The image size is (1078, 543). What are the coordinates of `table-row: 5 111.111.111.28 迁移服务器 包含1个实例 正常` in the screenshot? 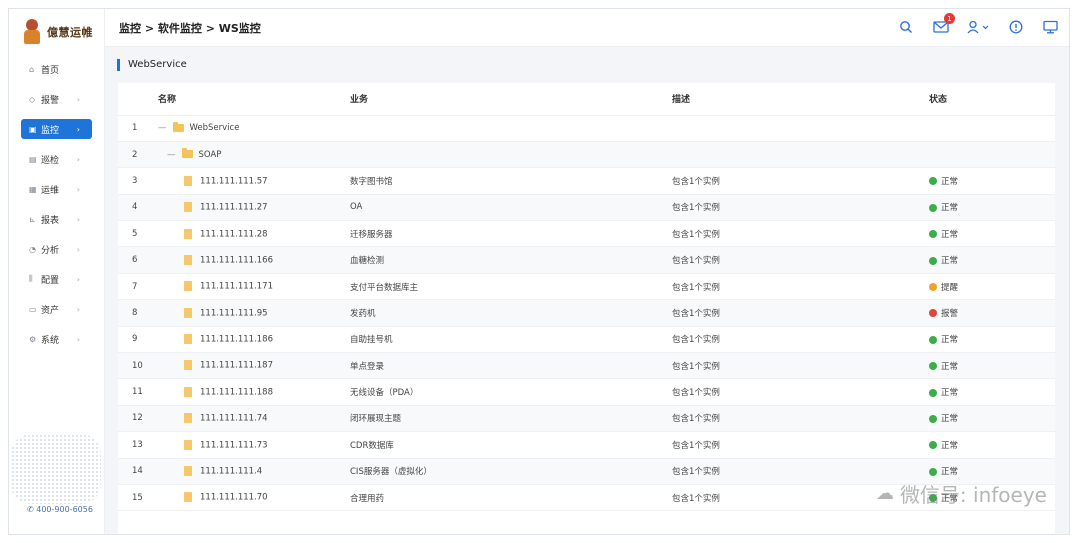 It's located at (586, 234).